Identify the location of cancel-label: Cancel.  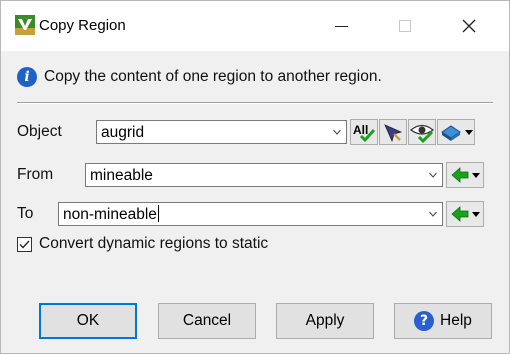
(207, 320).